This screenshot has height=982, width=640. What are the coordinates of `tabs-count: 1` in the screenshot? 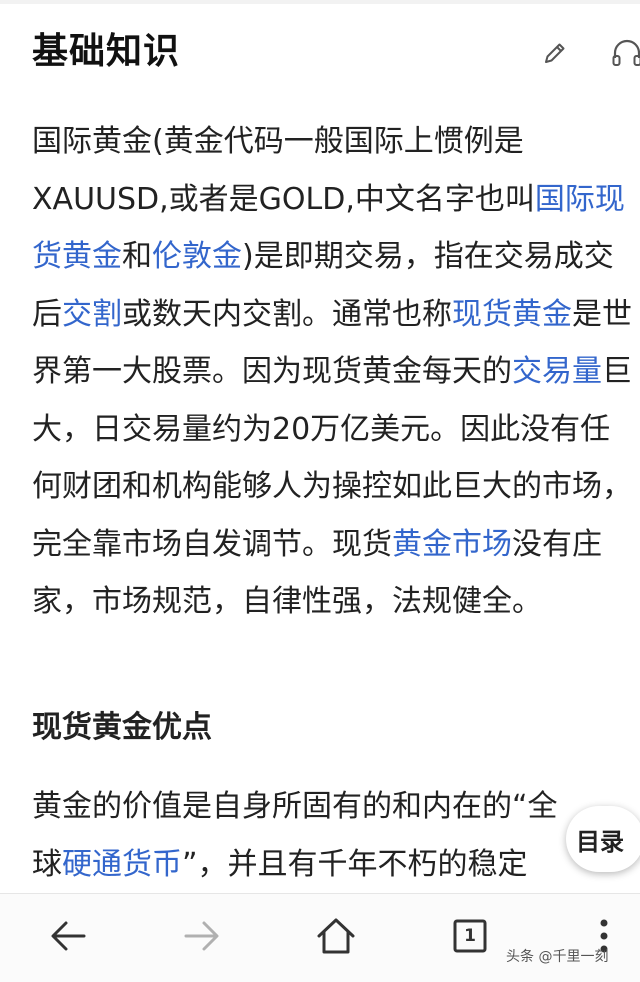 It's located at (470, 936).